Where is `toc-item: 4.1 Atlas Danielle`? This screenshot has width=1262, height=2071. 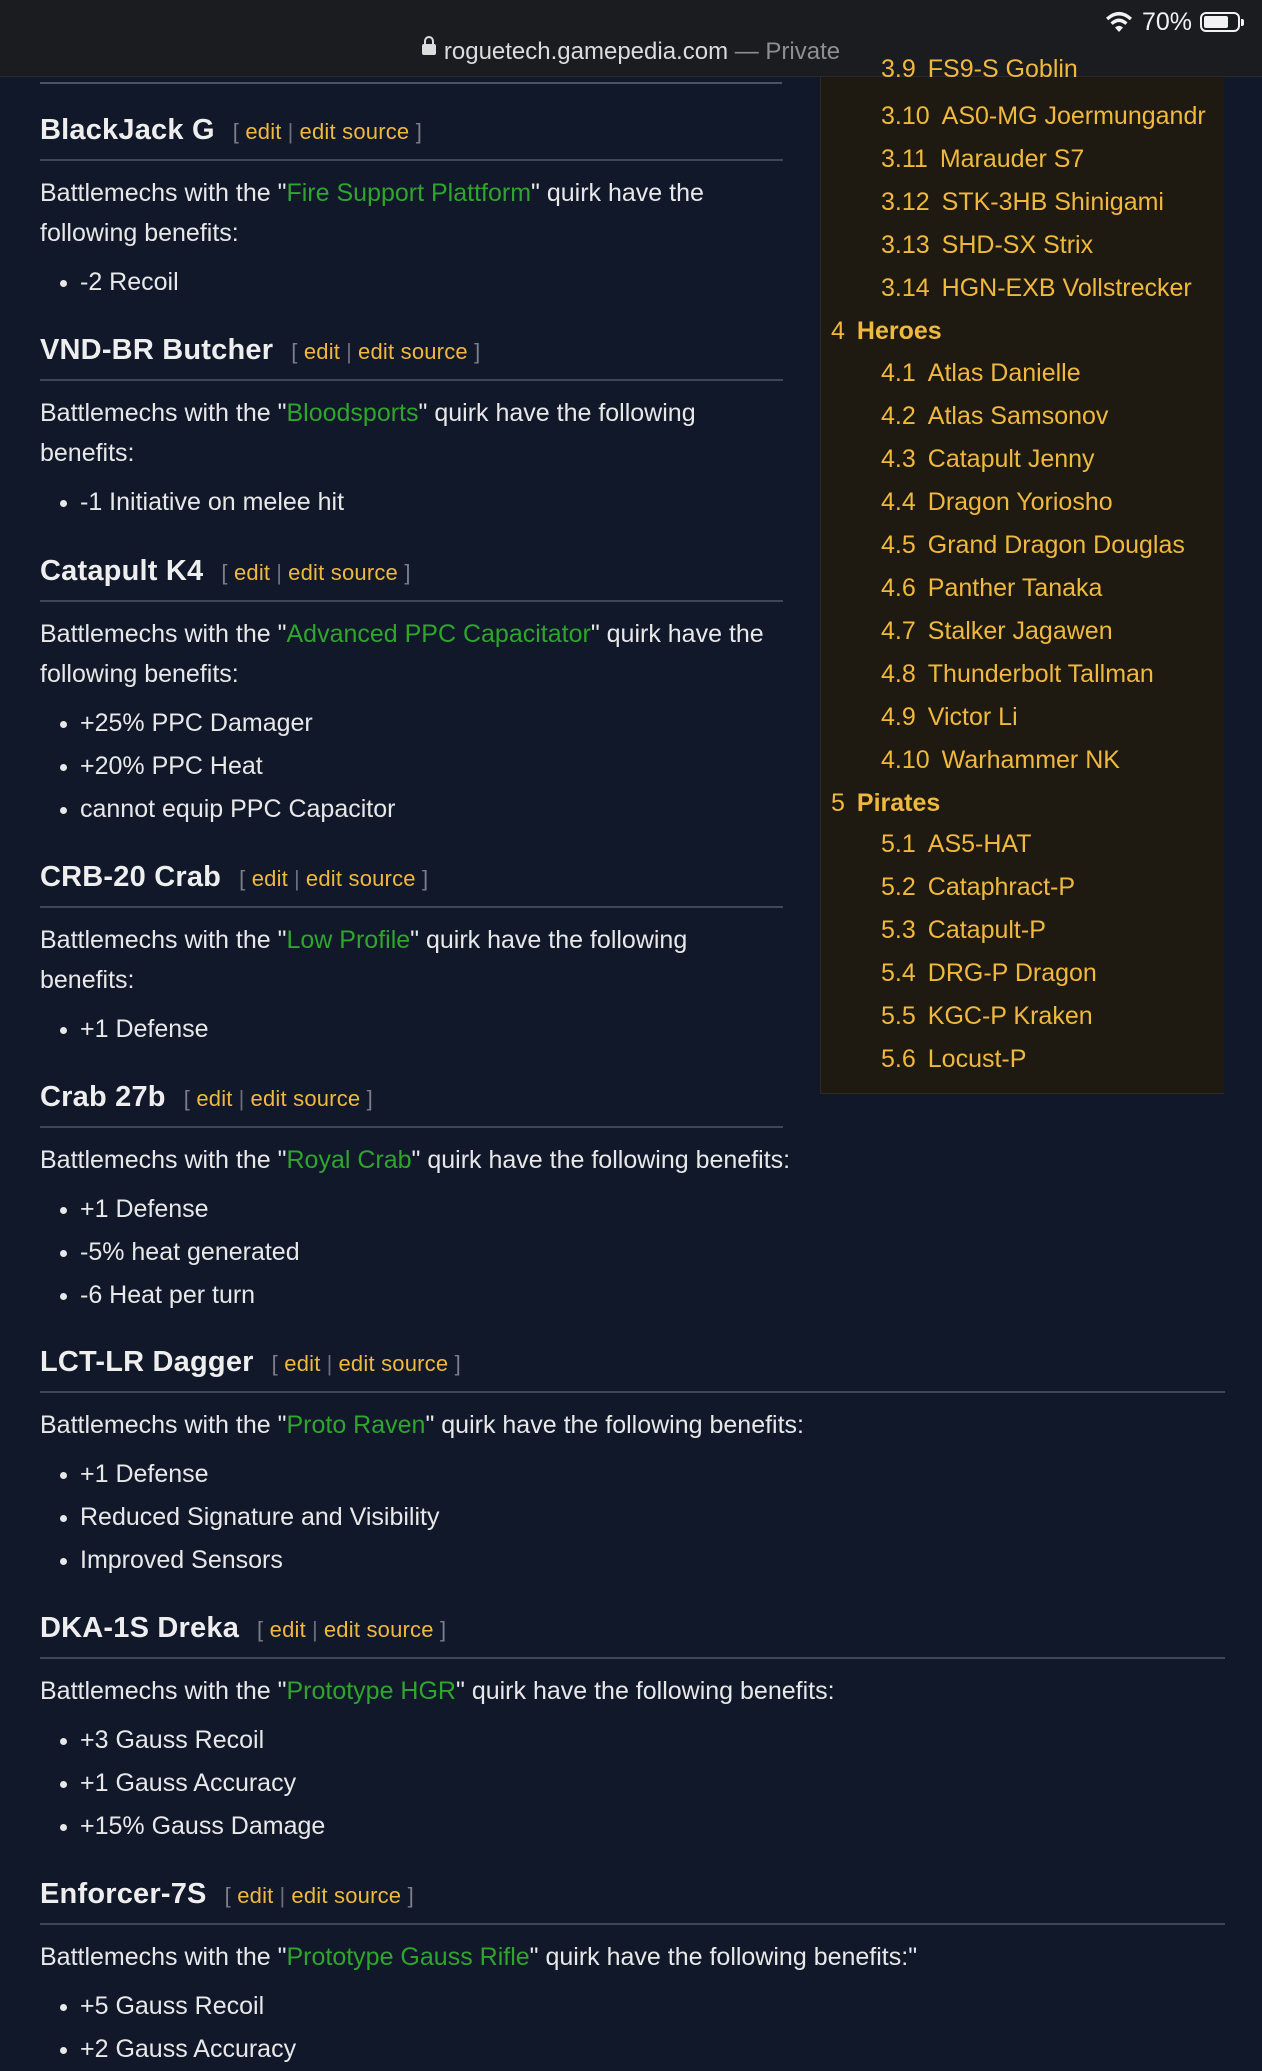 toc-item: 4.1 Atlas Danielle is located at coordinates (981, 373).